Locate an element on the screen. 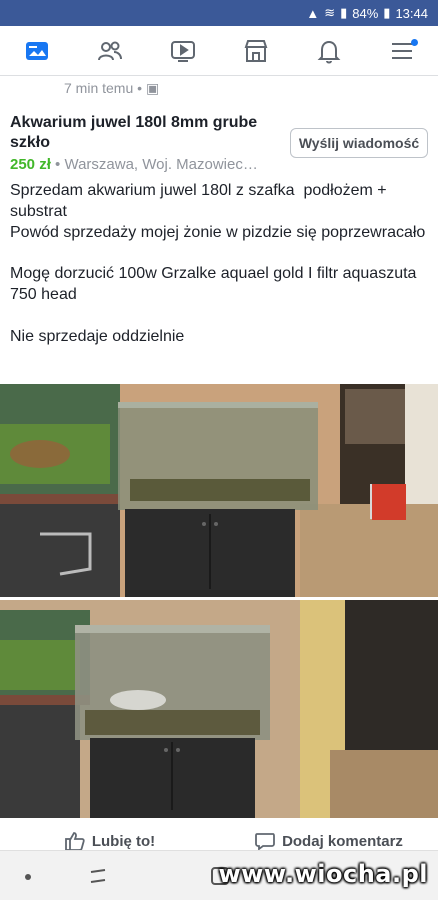 This screenshot has height=900, width=438. battery-level: 84% is located at coordinates (365, 13).